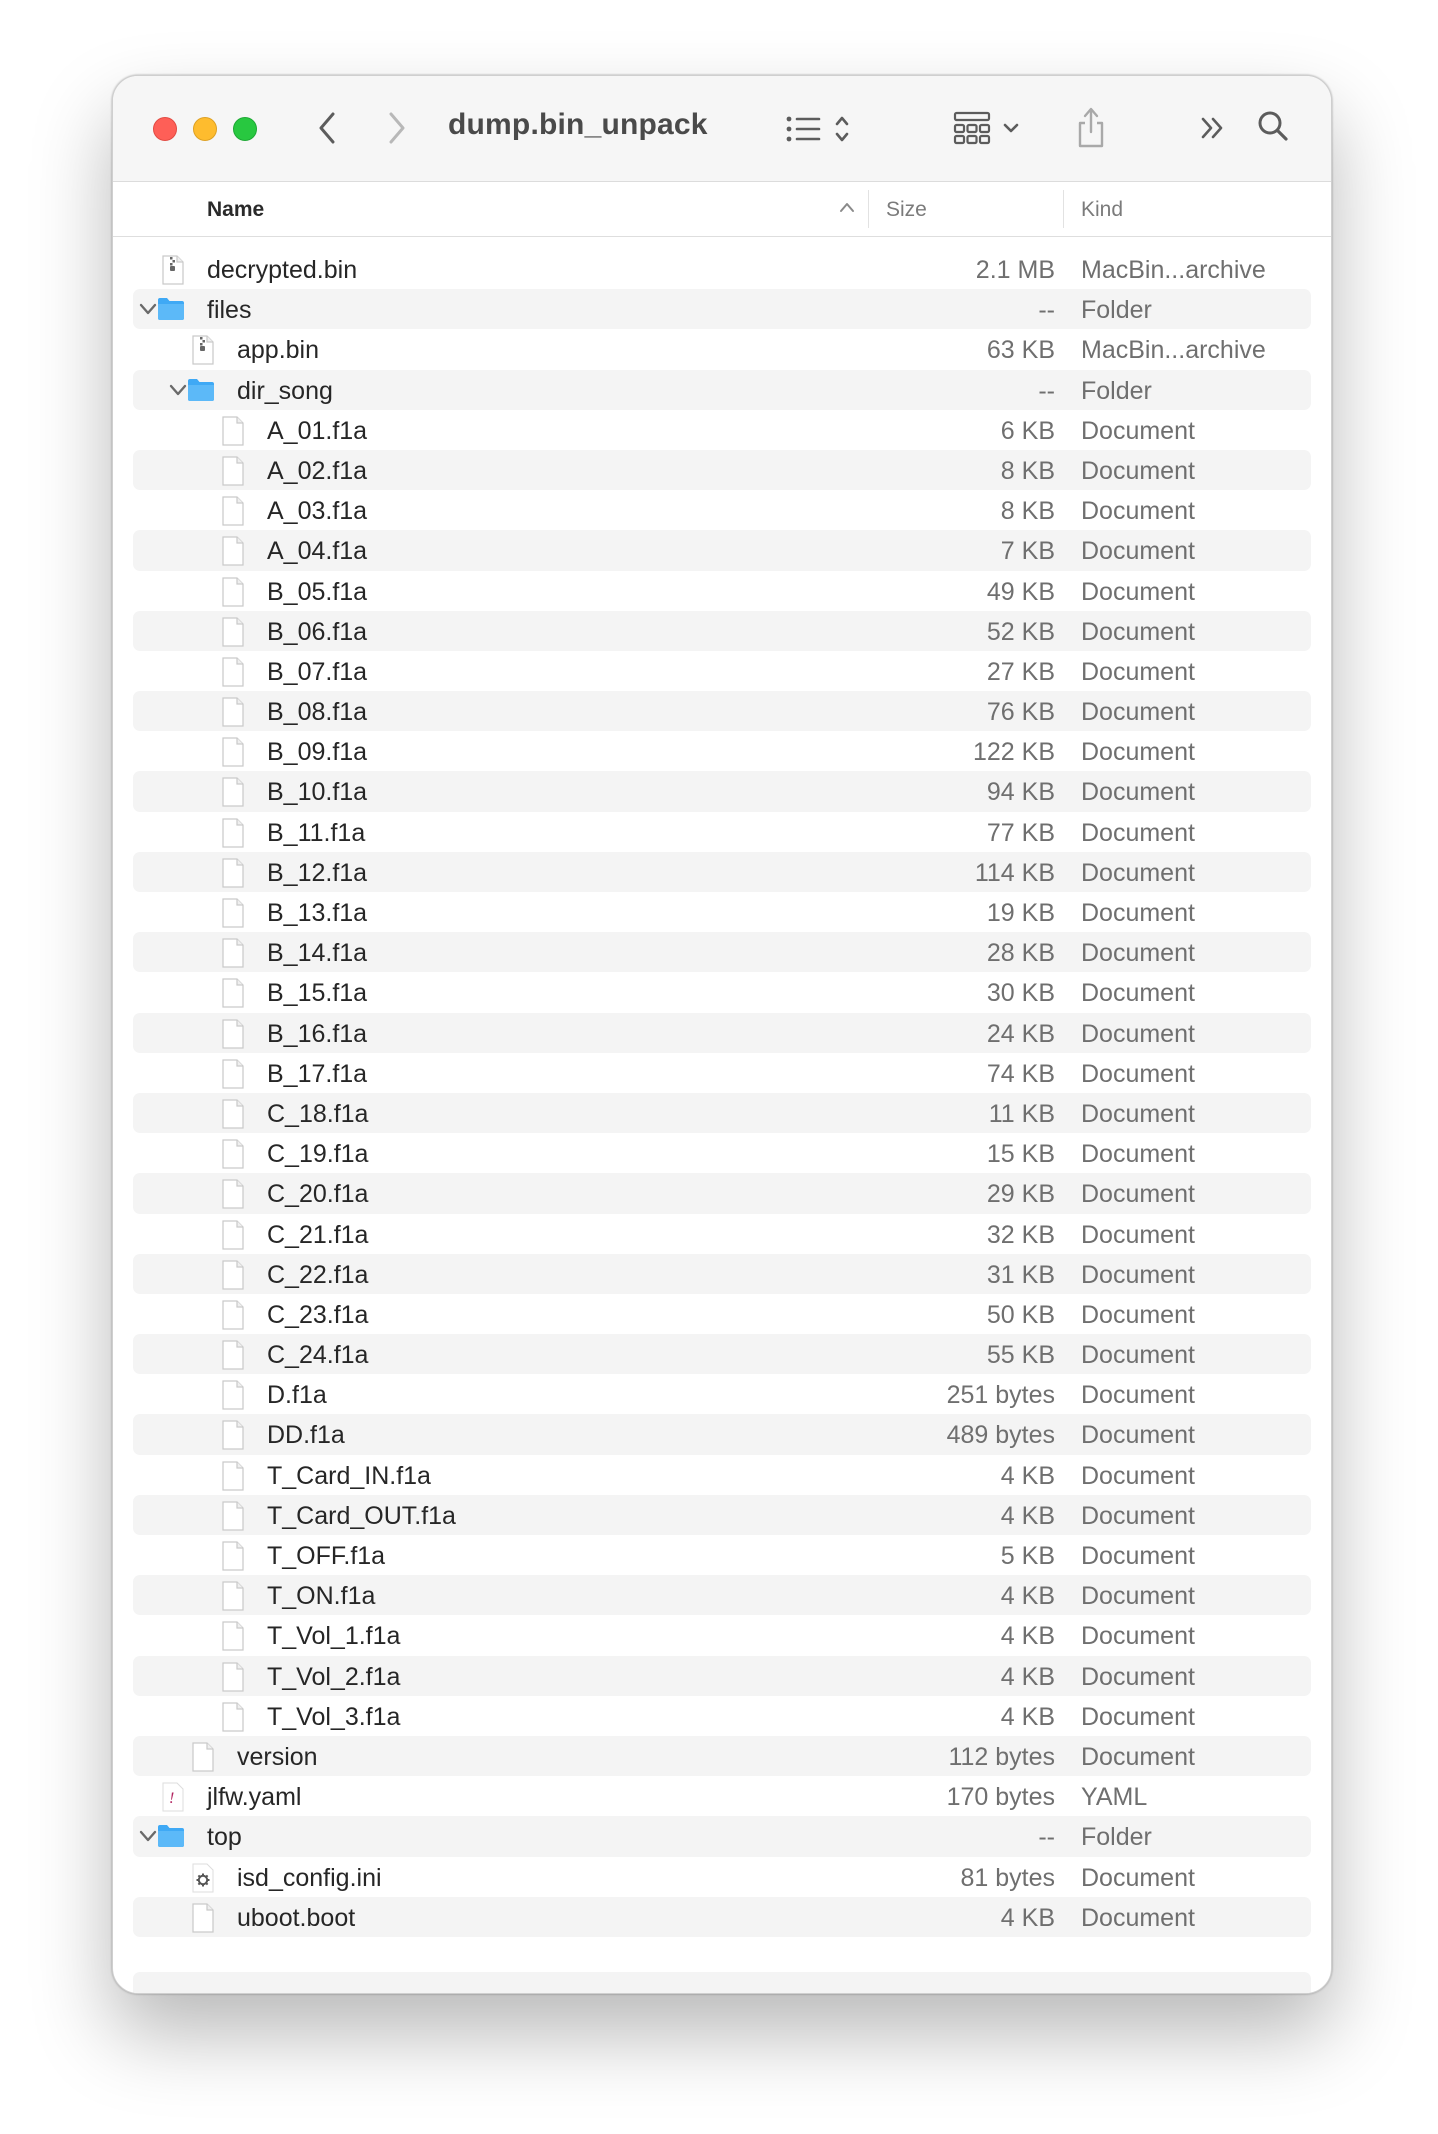 The width and height of the screenshot is (1438, 2134). What do you see at coordinates (722, 1514) in the screenshot?
I see `file-row: T_Card_OUT.f1a 4 KB Document` at bounding box center [722, 1514].